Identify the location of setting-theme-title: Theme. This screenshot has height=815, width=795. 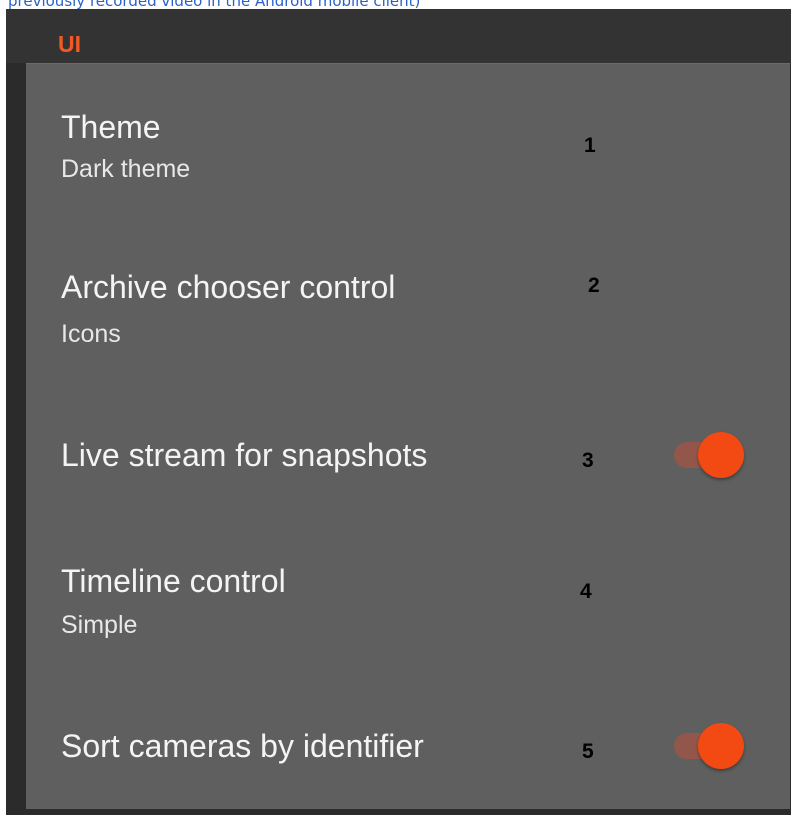
(111, 127).